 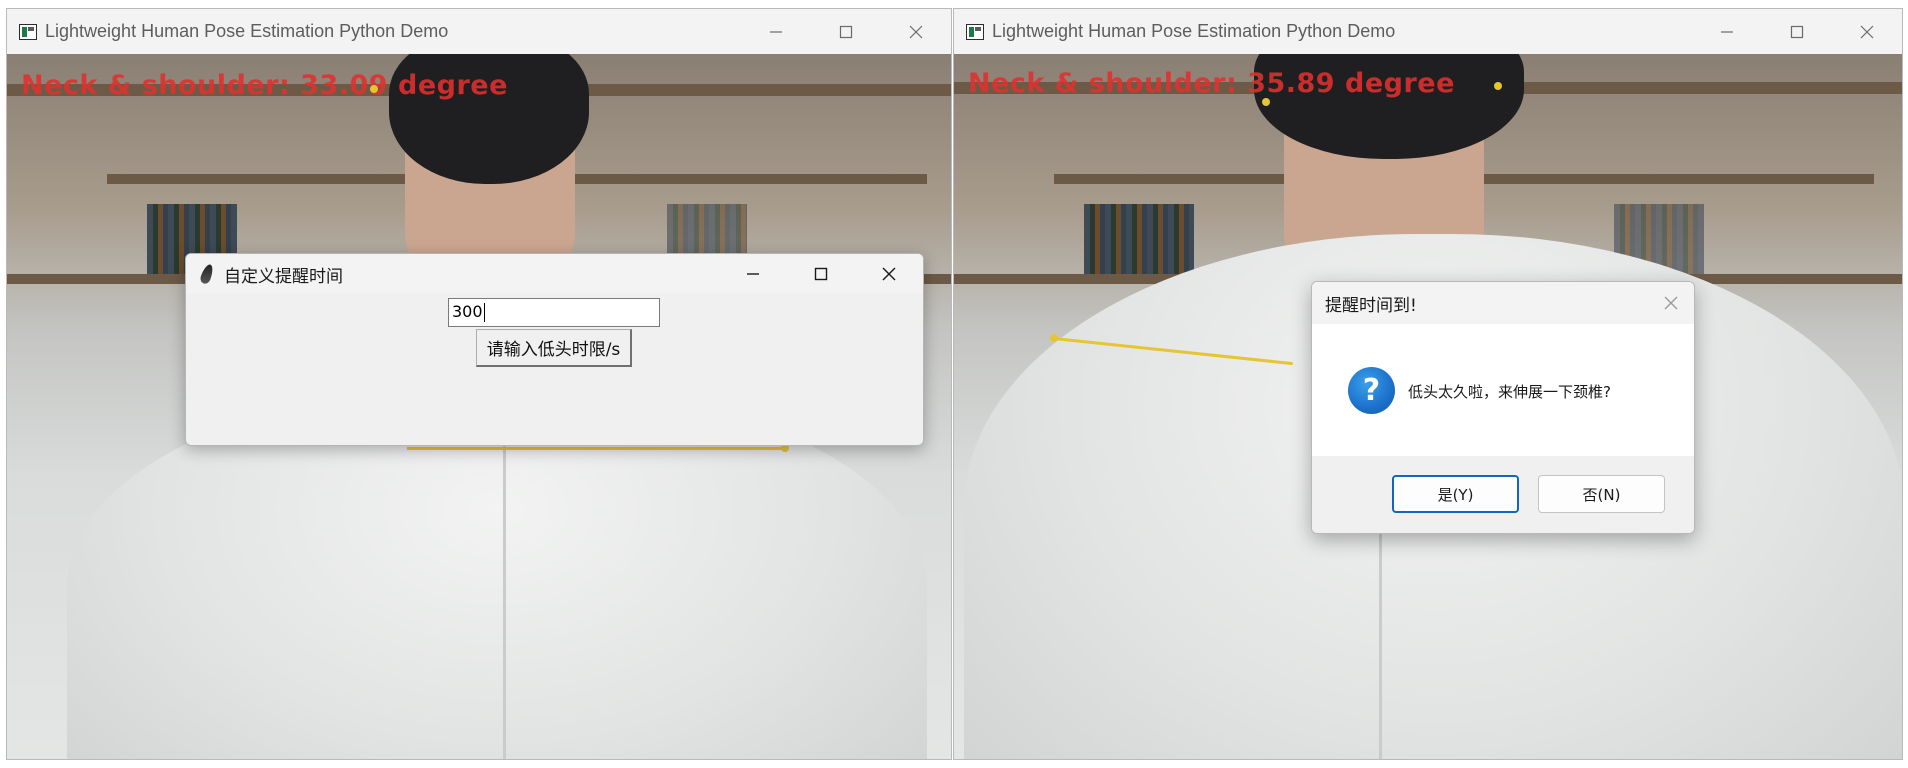 What do you see at coordinates (1498, 86) in the screenshot?
I see `head-keypoint` at bounding box center [1498, 86].